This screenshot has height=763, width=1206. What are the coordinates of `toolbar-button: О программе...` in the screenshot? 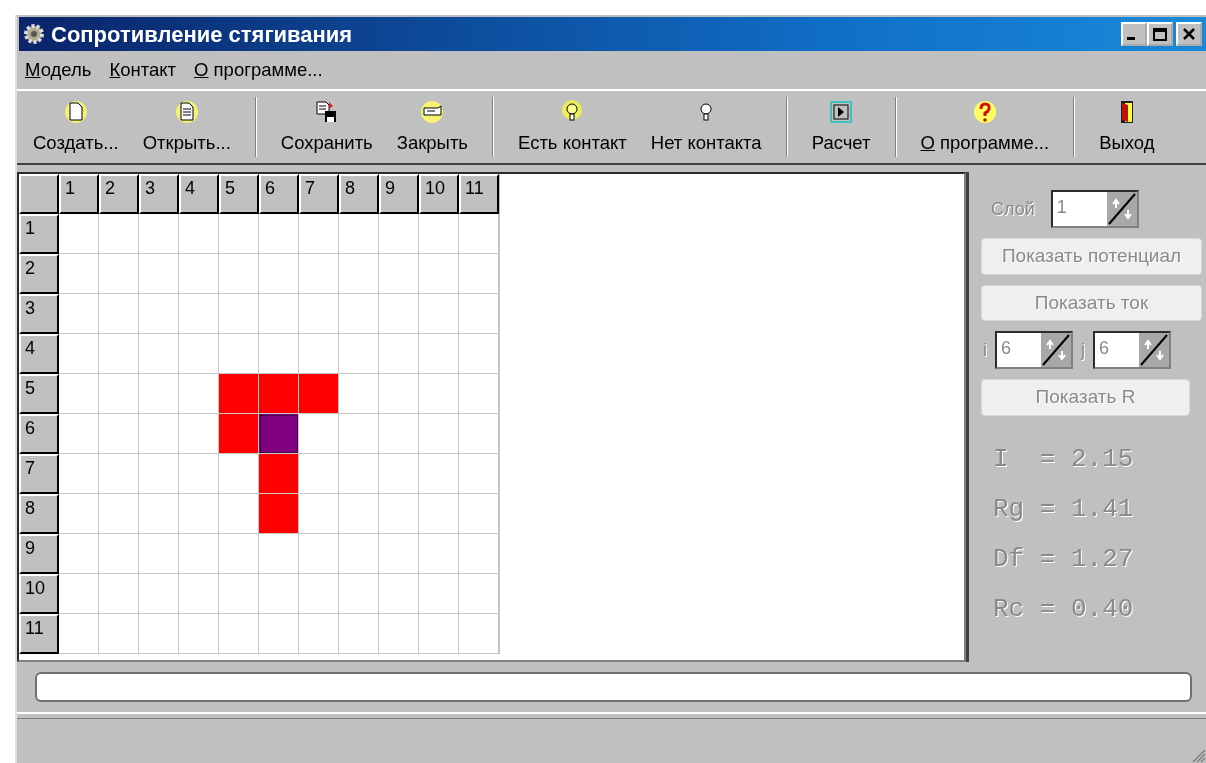 It's located at (985, 127).